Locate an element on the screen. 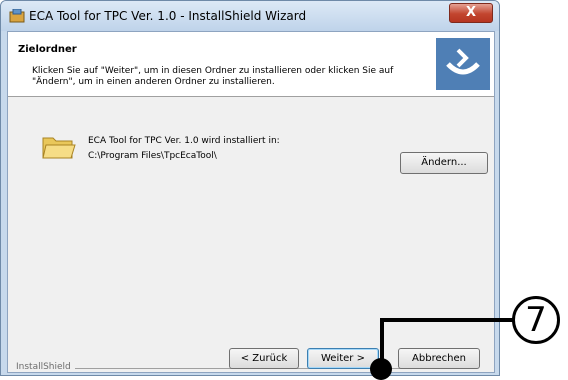  installshield-logo-icon is located at coordinates (463, 64).